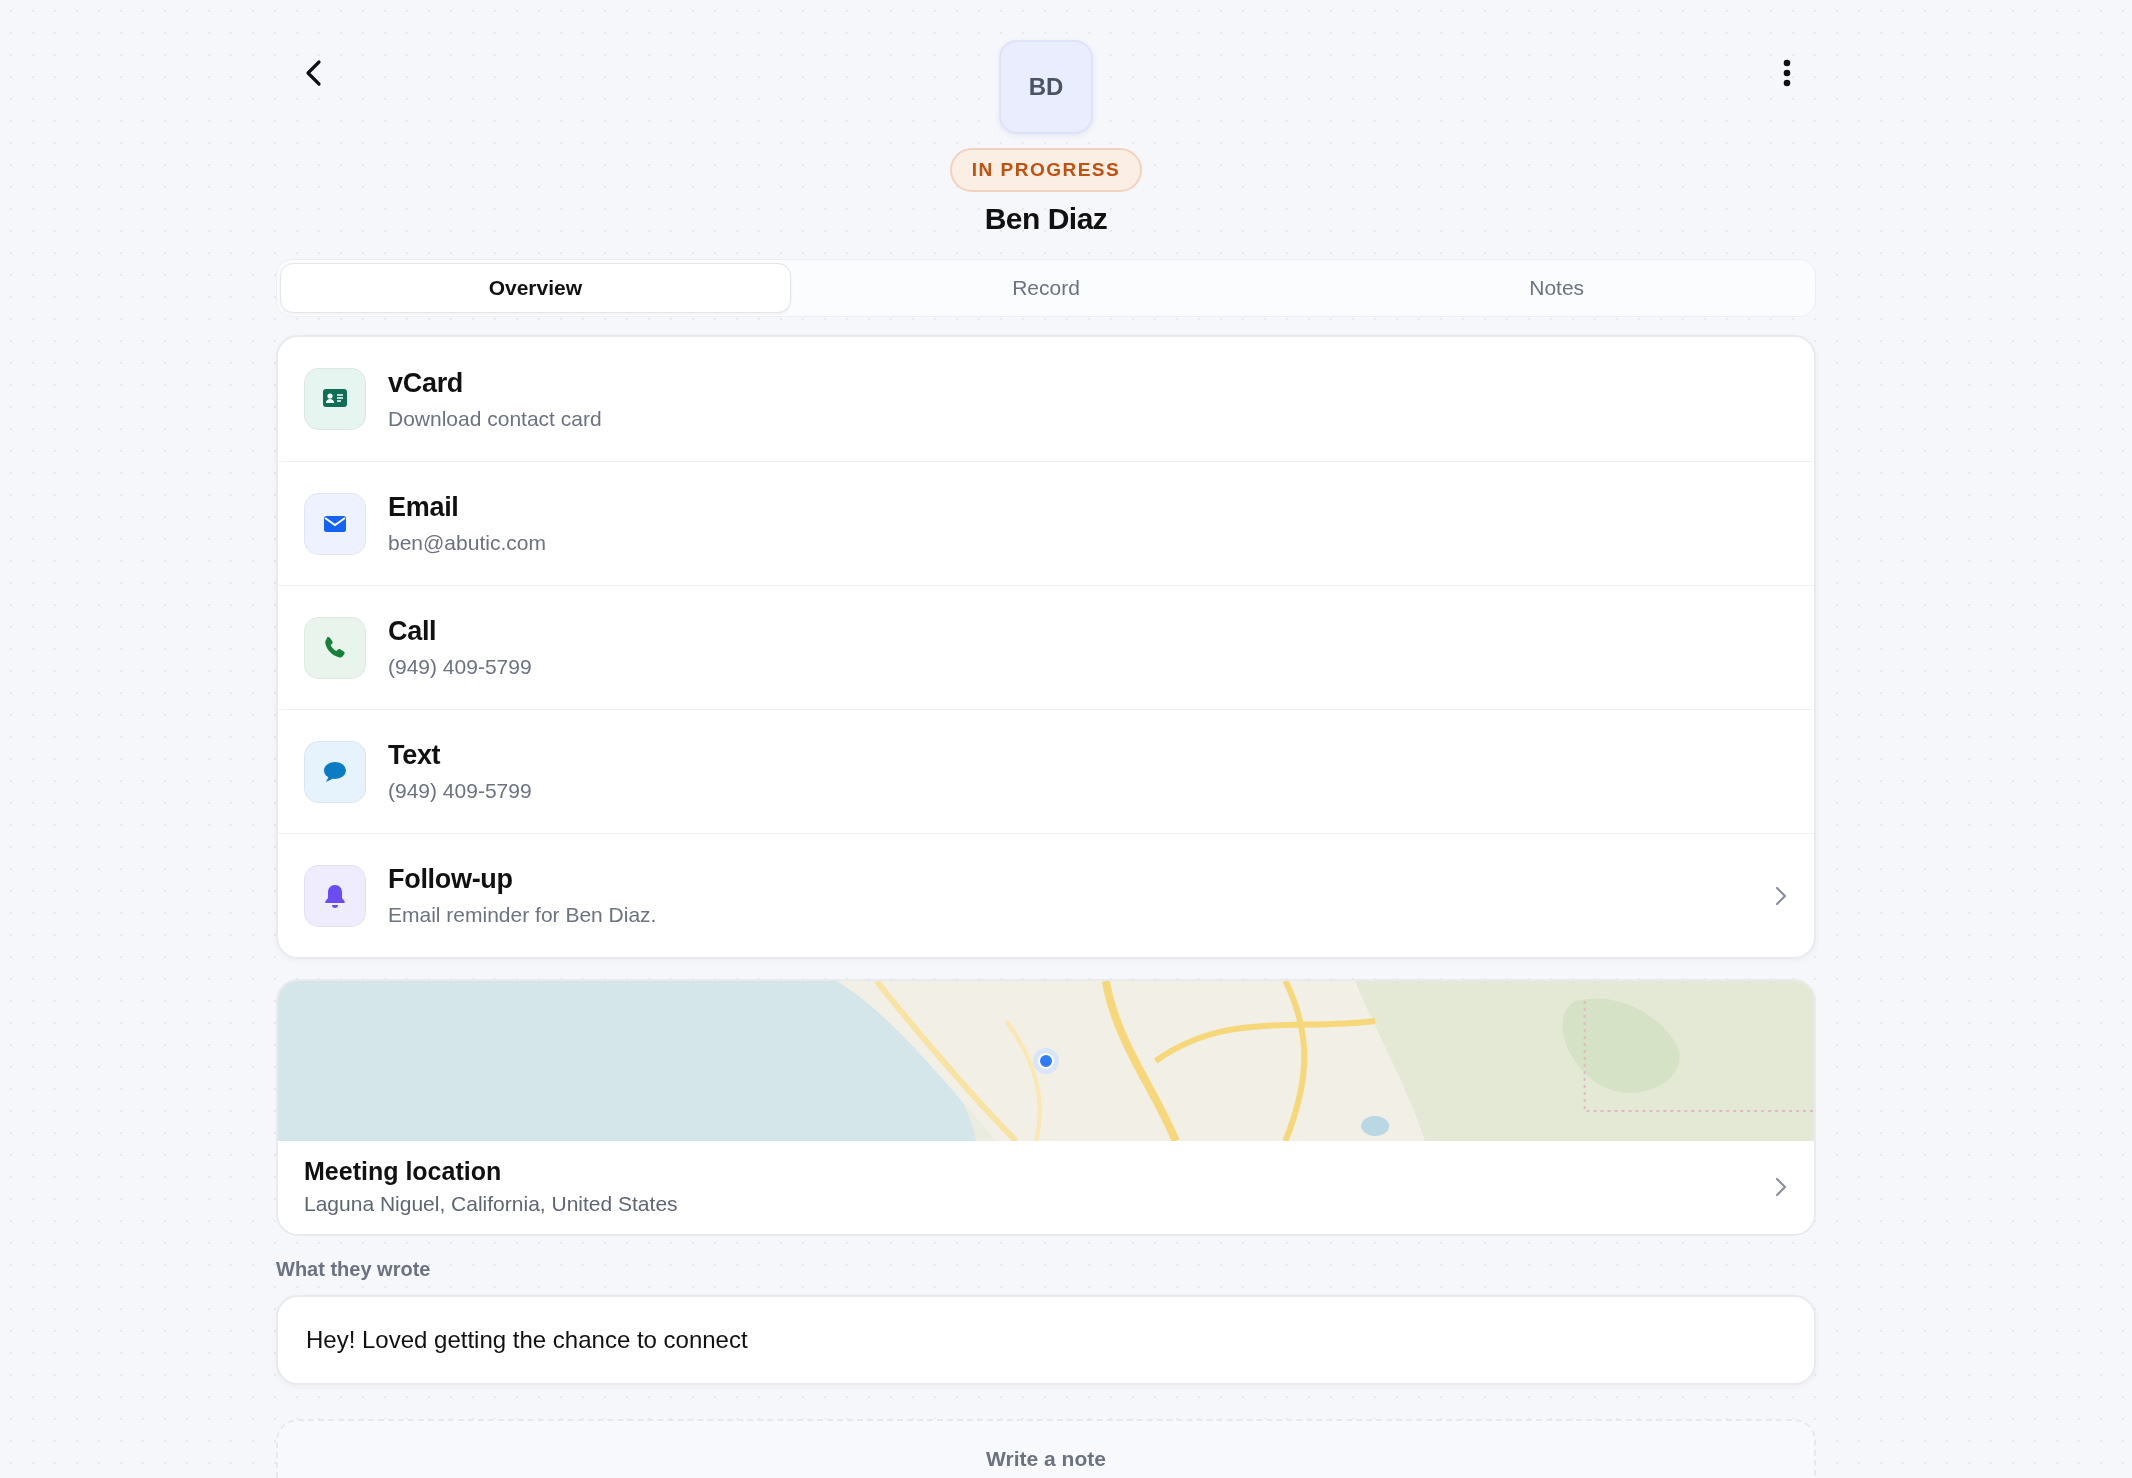 The image size is (2132, 1478). Describe the element at coordinates (1046, 87) in the screenshot. I see `avatar: BD` at that location.